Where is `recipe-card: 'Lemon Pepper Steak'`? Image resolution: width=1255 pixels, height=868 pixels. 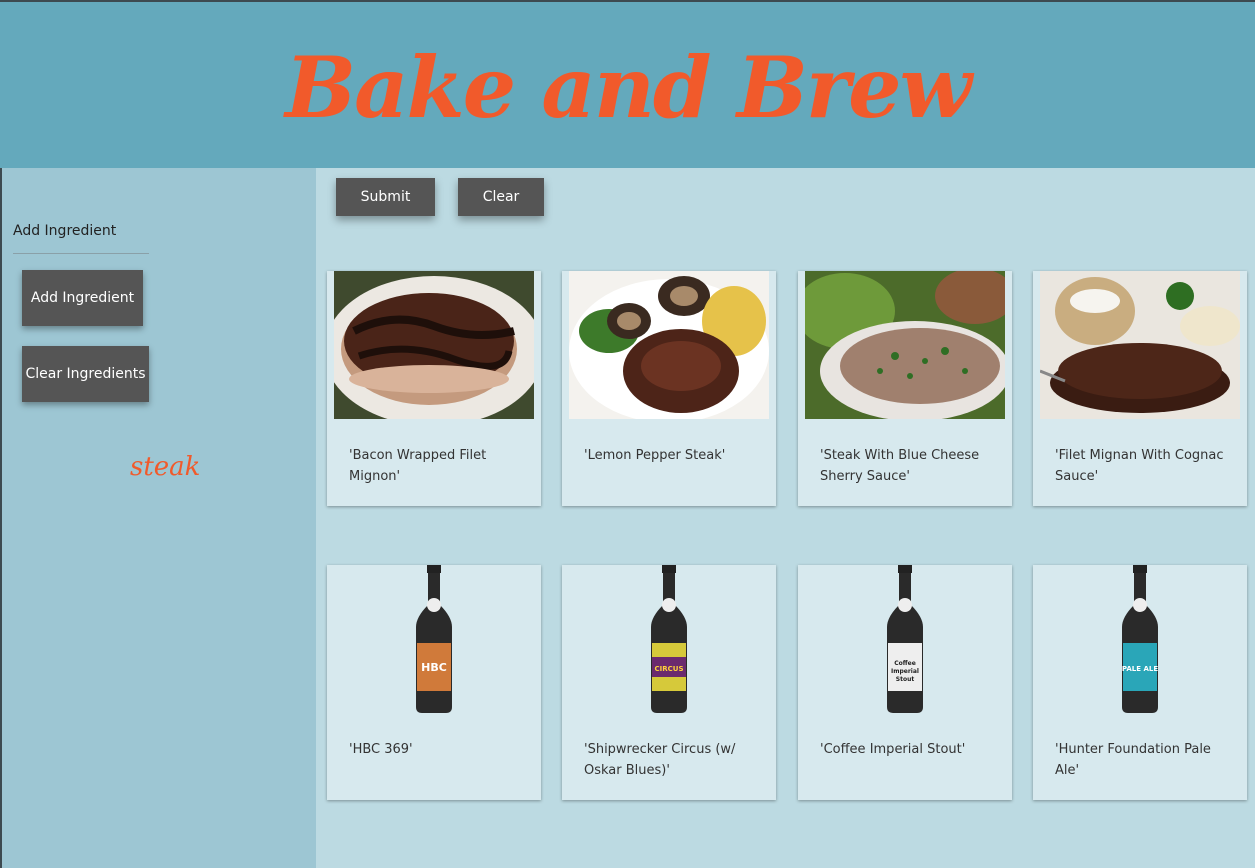
recipe-card: 'Lemon Pepper Steak' is located at coordinates (669, 388).